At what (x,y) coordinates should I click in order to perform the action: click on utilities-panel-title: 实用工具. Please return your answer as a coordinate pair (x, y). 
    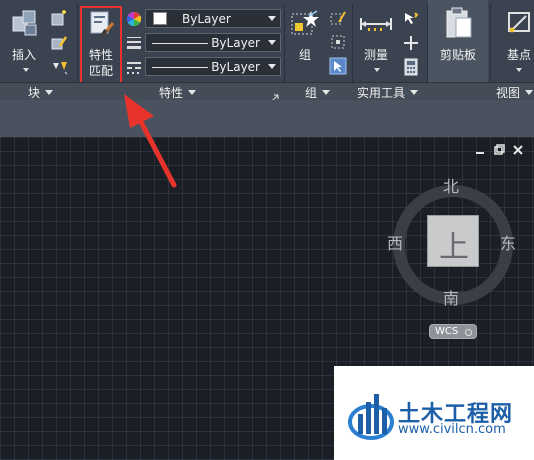
    Looking at the image, I should click on (388, 92).